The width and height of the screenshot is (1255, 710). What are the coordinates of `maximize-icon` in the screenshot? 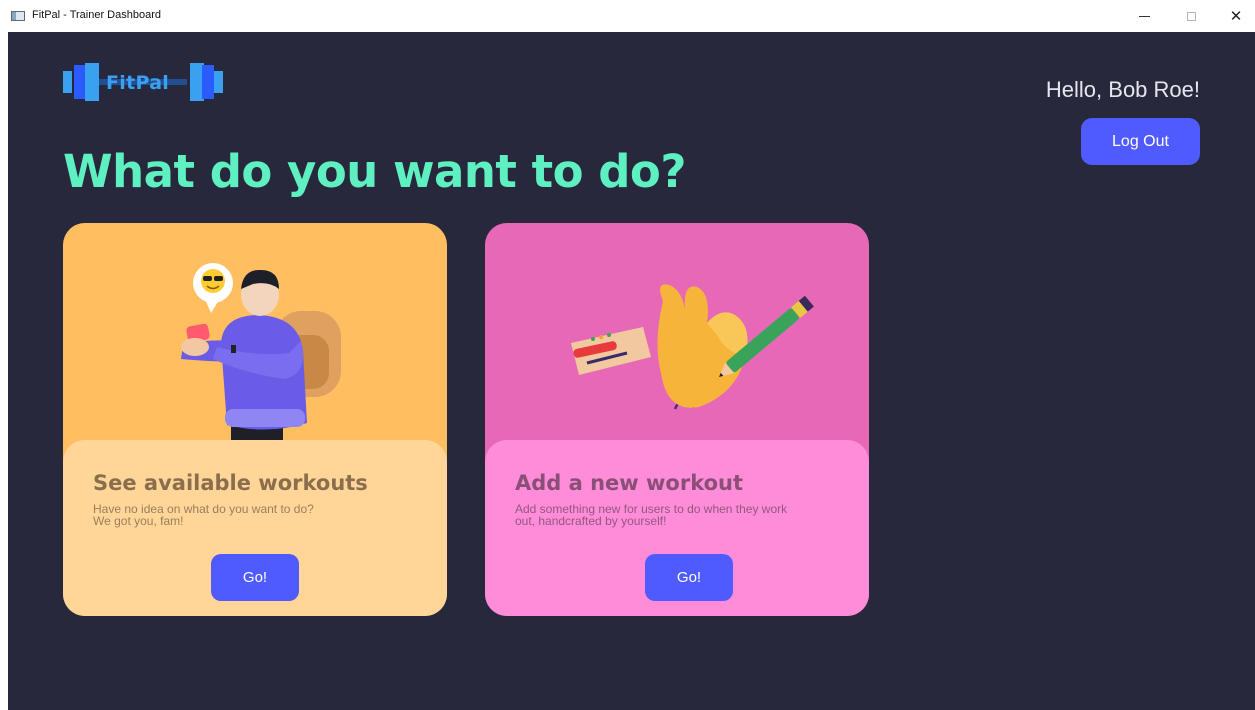 It's located at (1191, 16).